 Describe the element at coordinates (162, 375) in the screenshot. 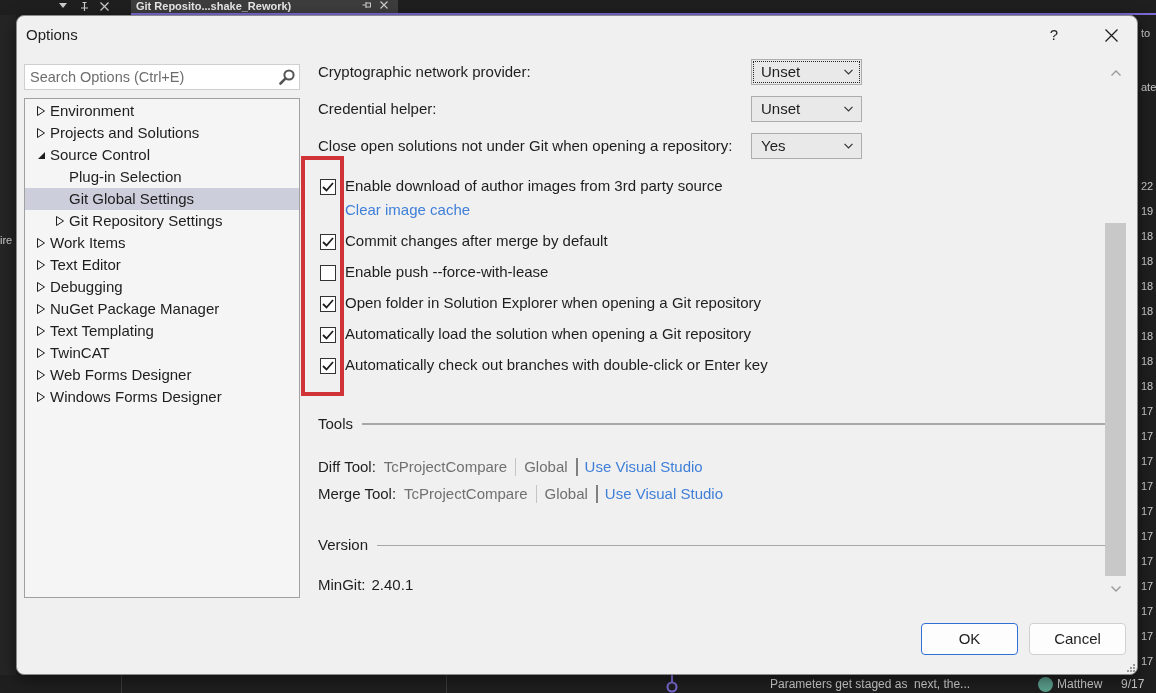

I see `tree-item: Web Forms Designer` at that location.